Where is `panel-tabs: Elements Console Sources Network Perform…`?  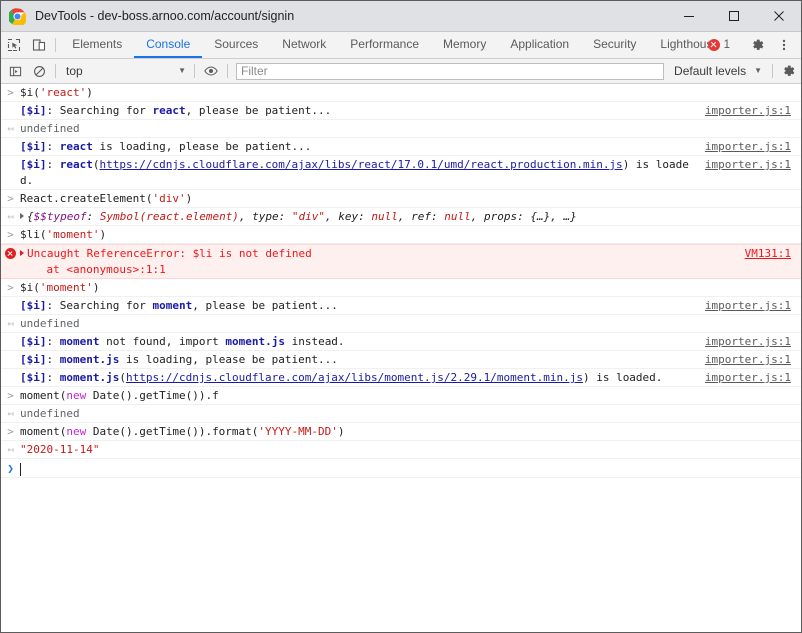
panel-tabs: Elements Console Sources Network Perform… is located at coordinates (389, 45).